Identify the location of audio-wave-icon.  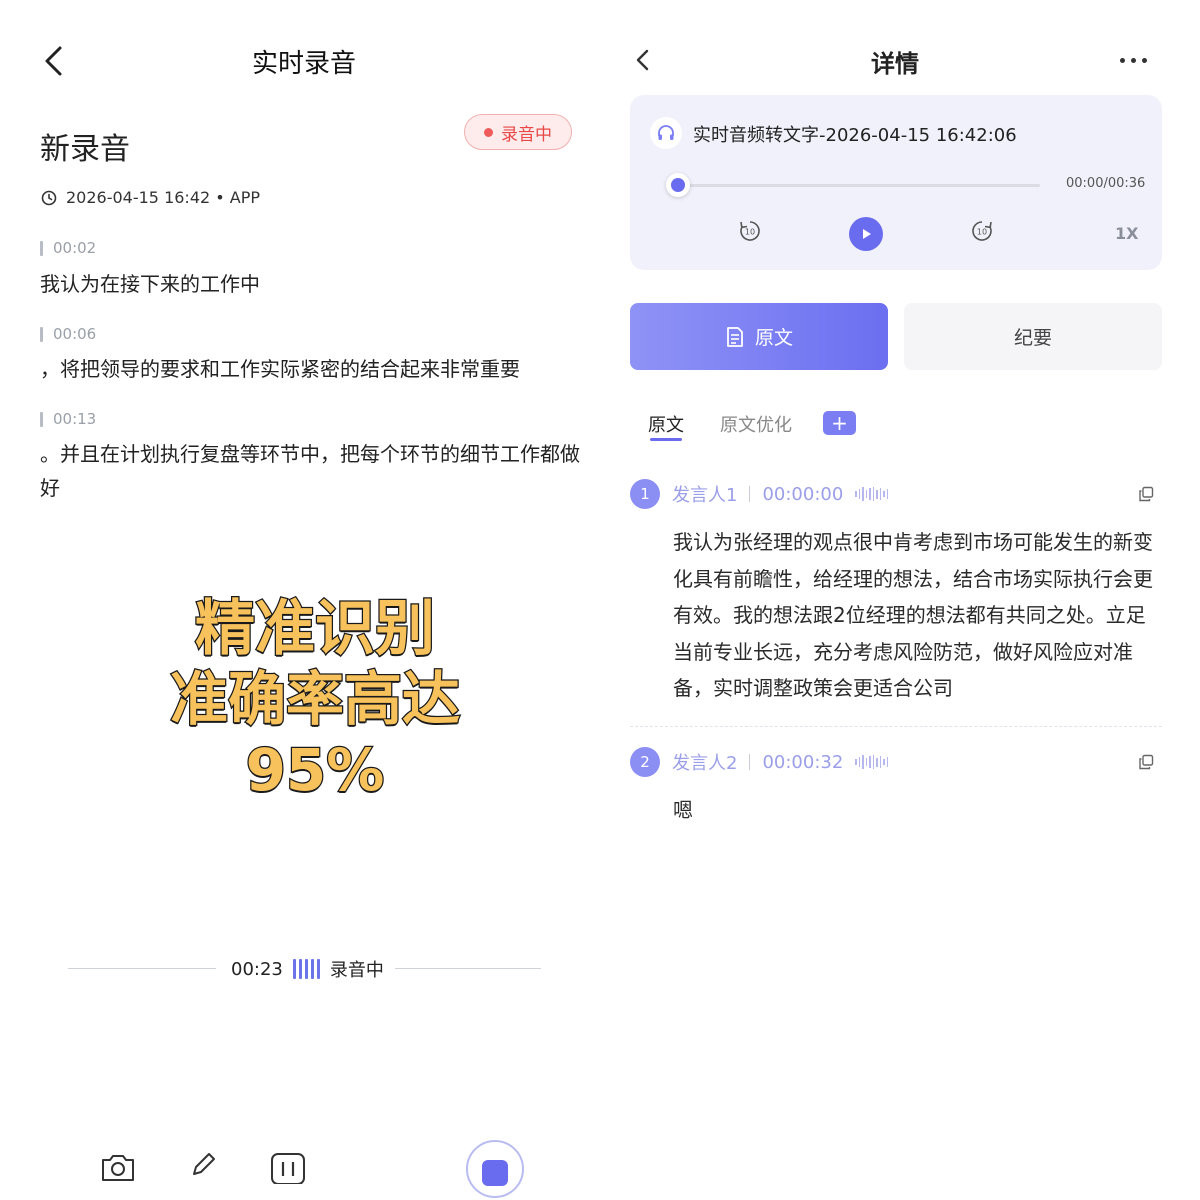
(306, 969).